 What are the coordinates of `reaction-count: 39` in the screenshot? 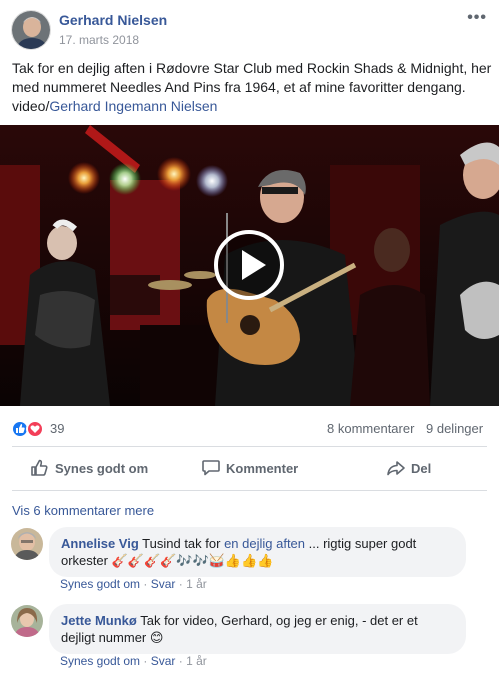 It's located at (57, 428).